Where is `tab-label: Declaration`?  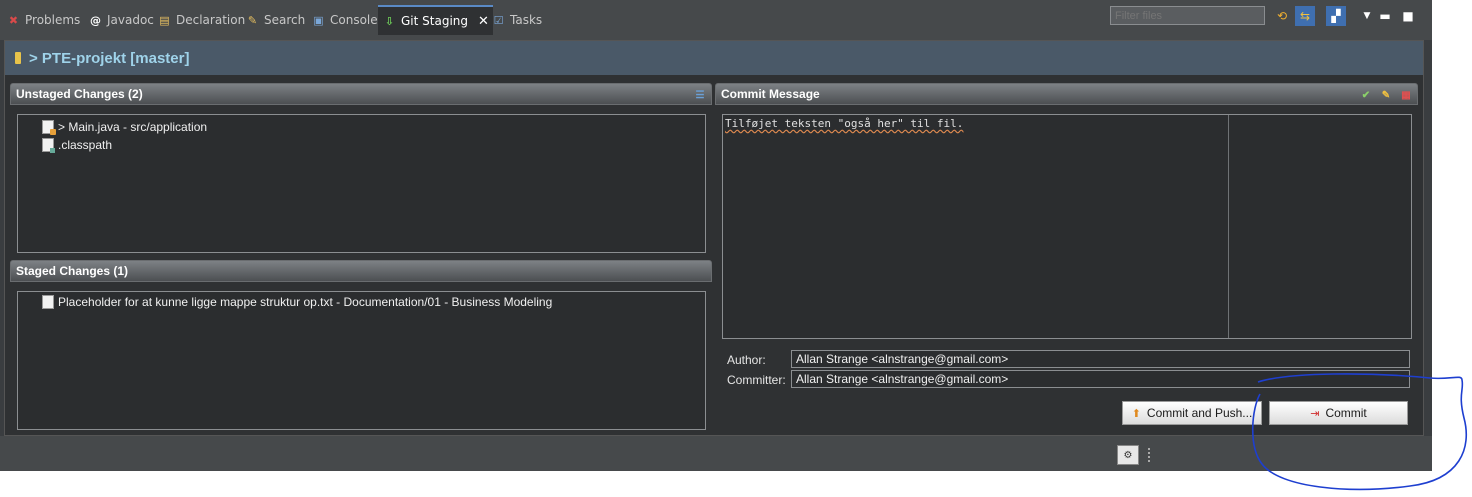
tab-label: Declaration is located at coordinates (211, 20).